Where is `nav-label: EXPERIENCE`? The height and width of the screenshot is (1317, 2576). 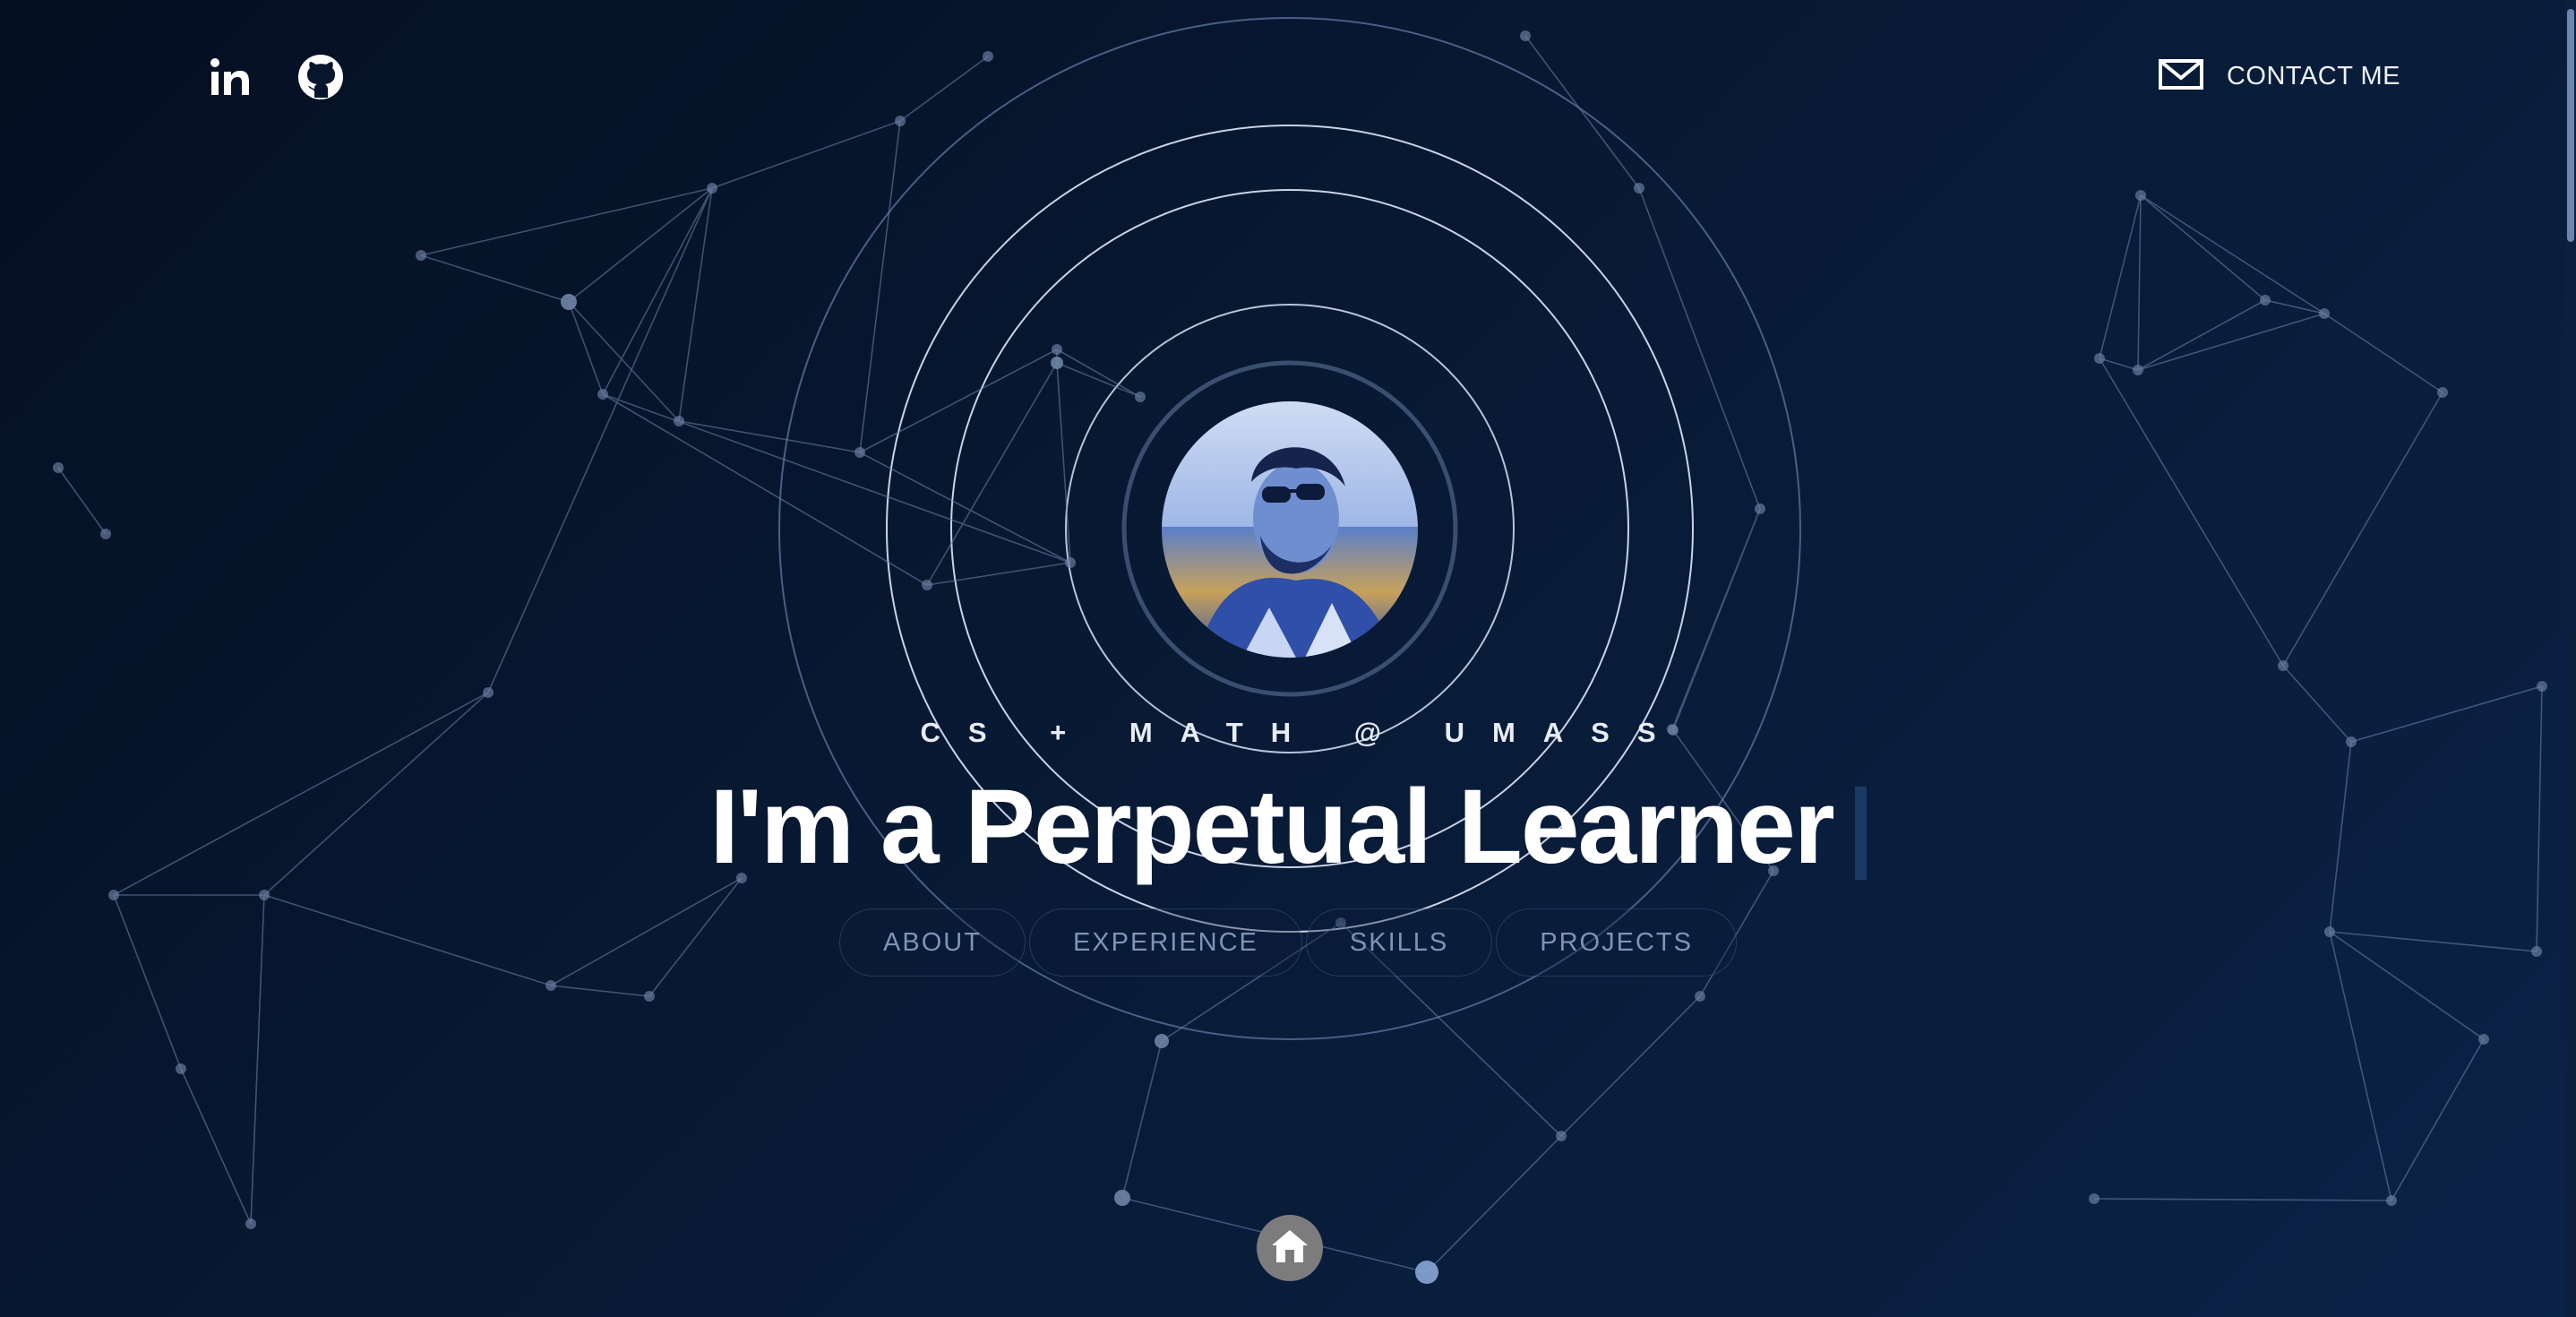 nav-label: EXPERIENCE is located at coordinates (1165, 942).